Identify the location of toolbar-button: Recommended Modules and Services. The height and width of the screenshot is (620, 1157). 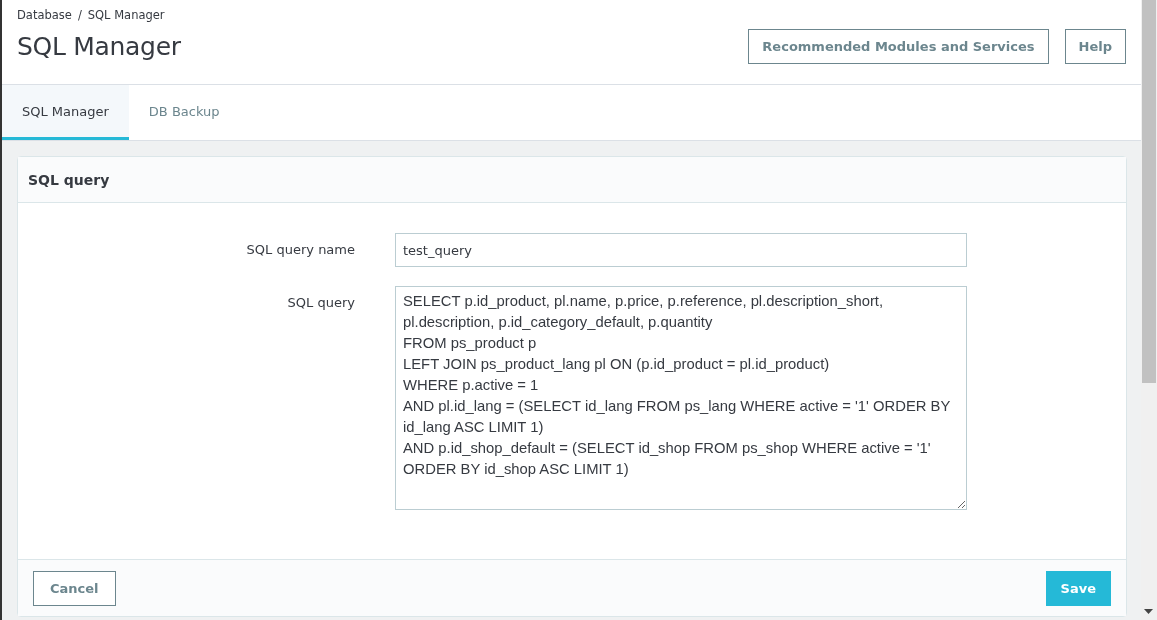
(898, 46).